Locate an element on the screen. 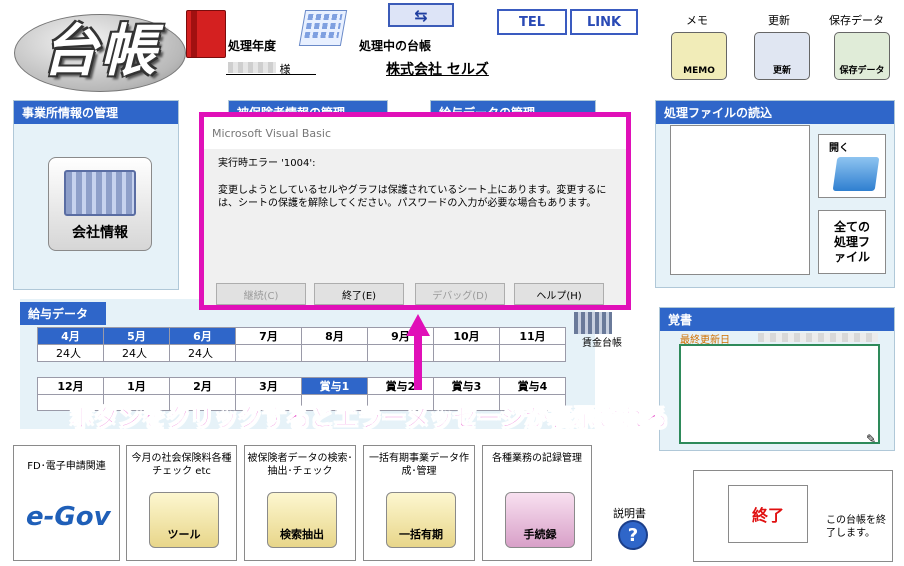 The image size is (904, 566). card-icon-label: 検索抽出 is located at coordinates (302, 534).